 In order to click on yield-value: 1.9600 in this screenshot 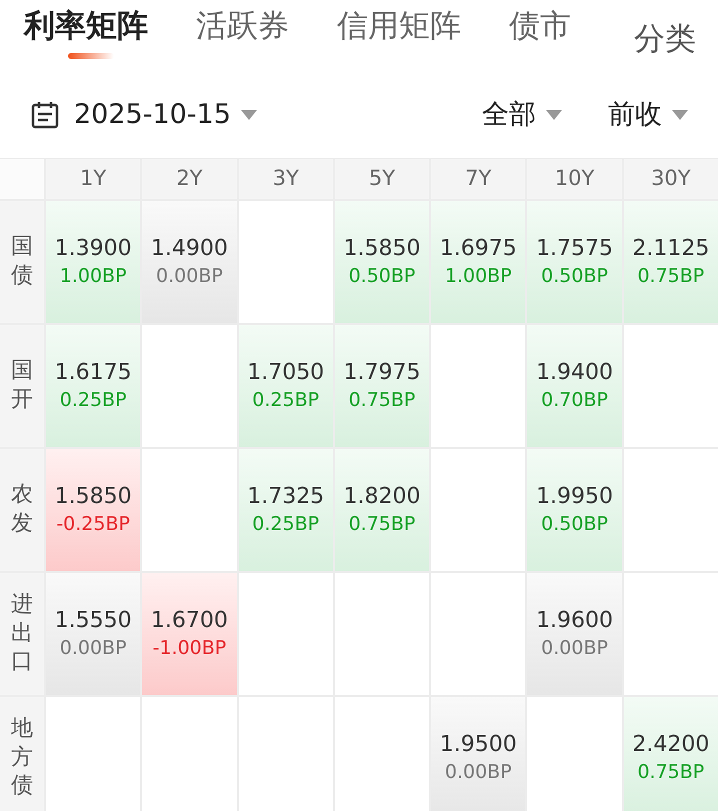, I will do `click(575, 621)`.